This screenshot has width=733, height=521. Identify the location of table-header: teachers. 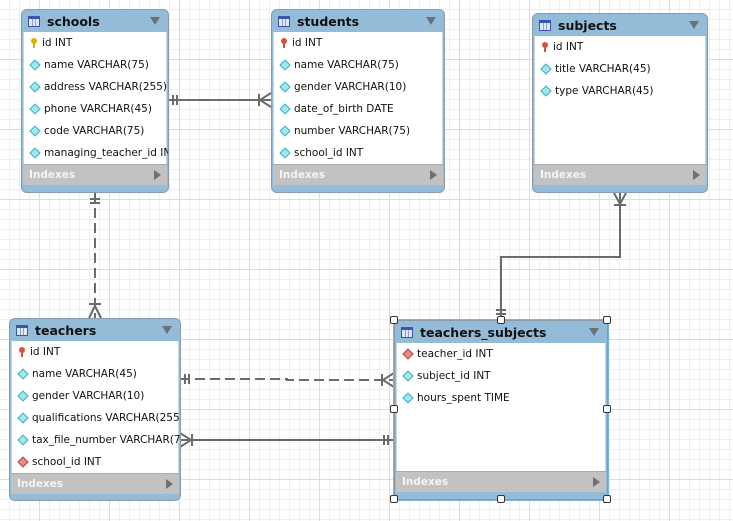
(95, 330).